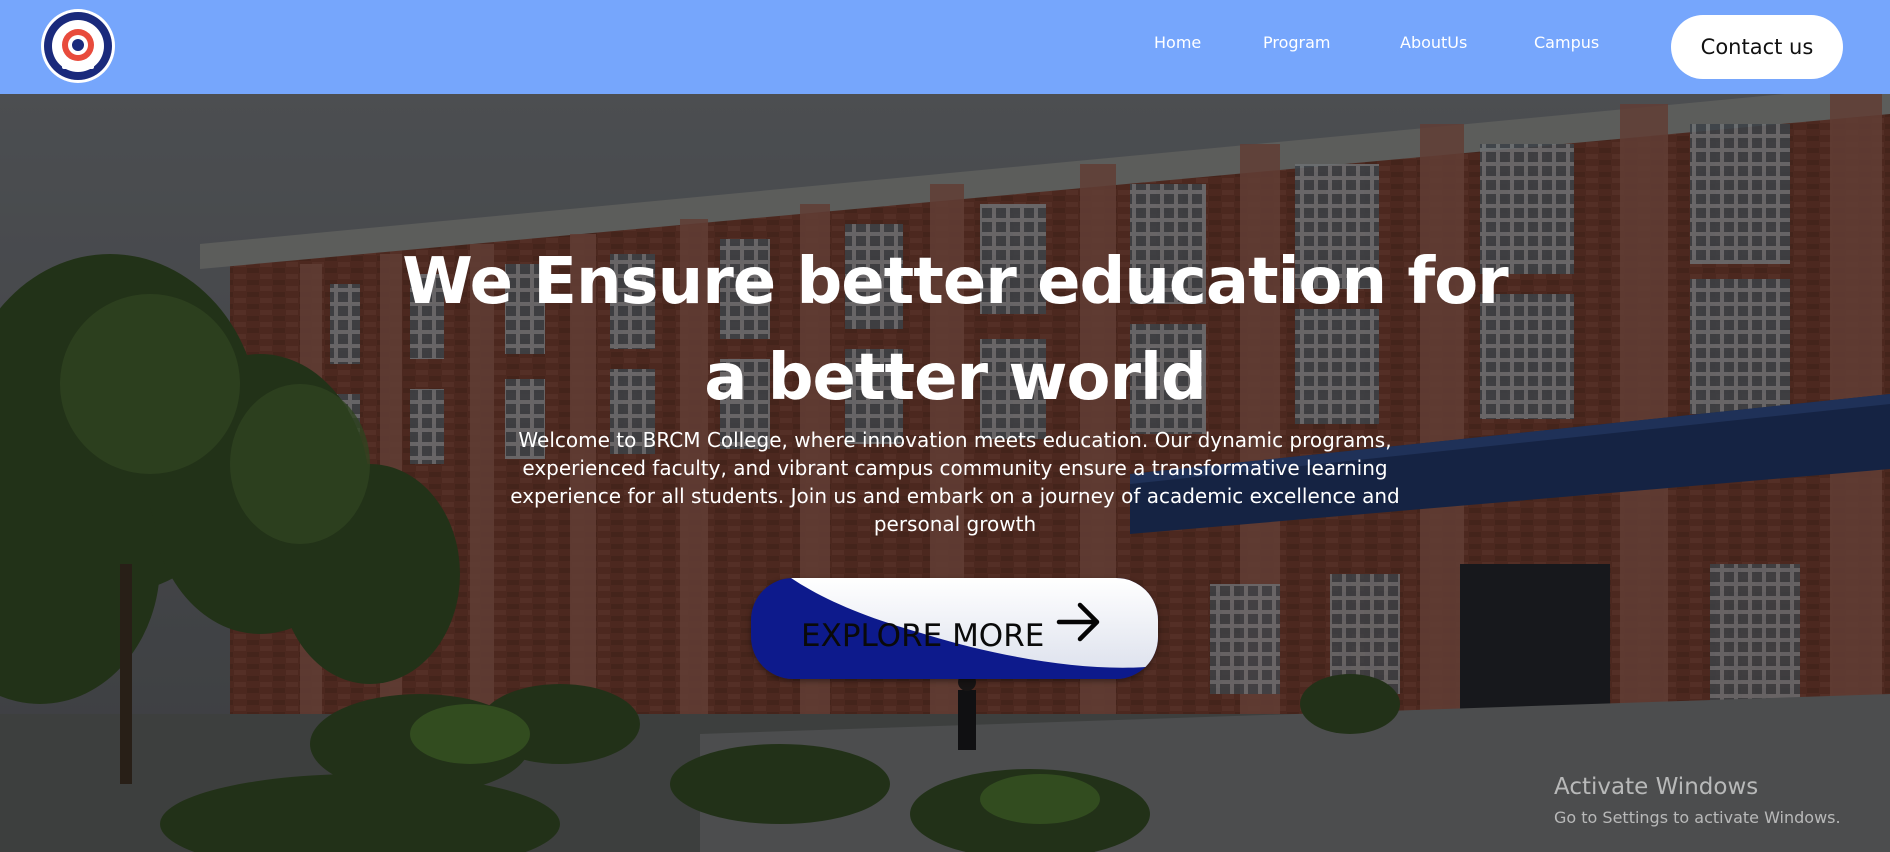 The height and width of the screenshot is (852, 1890). I want to click on college-logo, so click(78, 46).